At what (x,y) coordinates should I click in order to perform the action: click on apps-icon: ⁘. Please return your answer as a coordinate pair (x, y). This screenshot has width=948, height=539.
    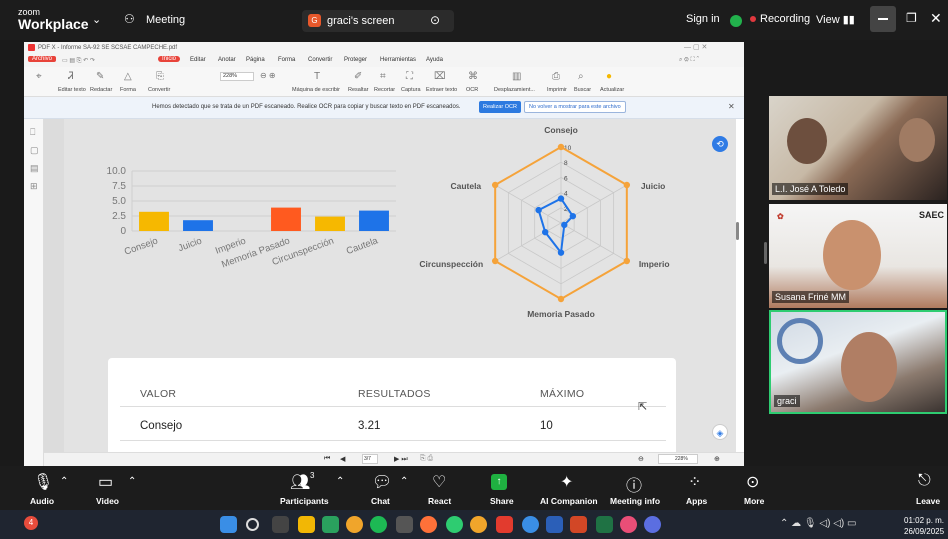
    Looking at the image, I should click on (694, 482).